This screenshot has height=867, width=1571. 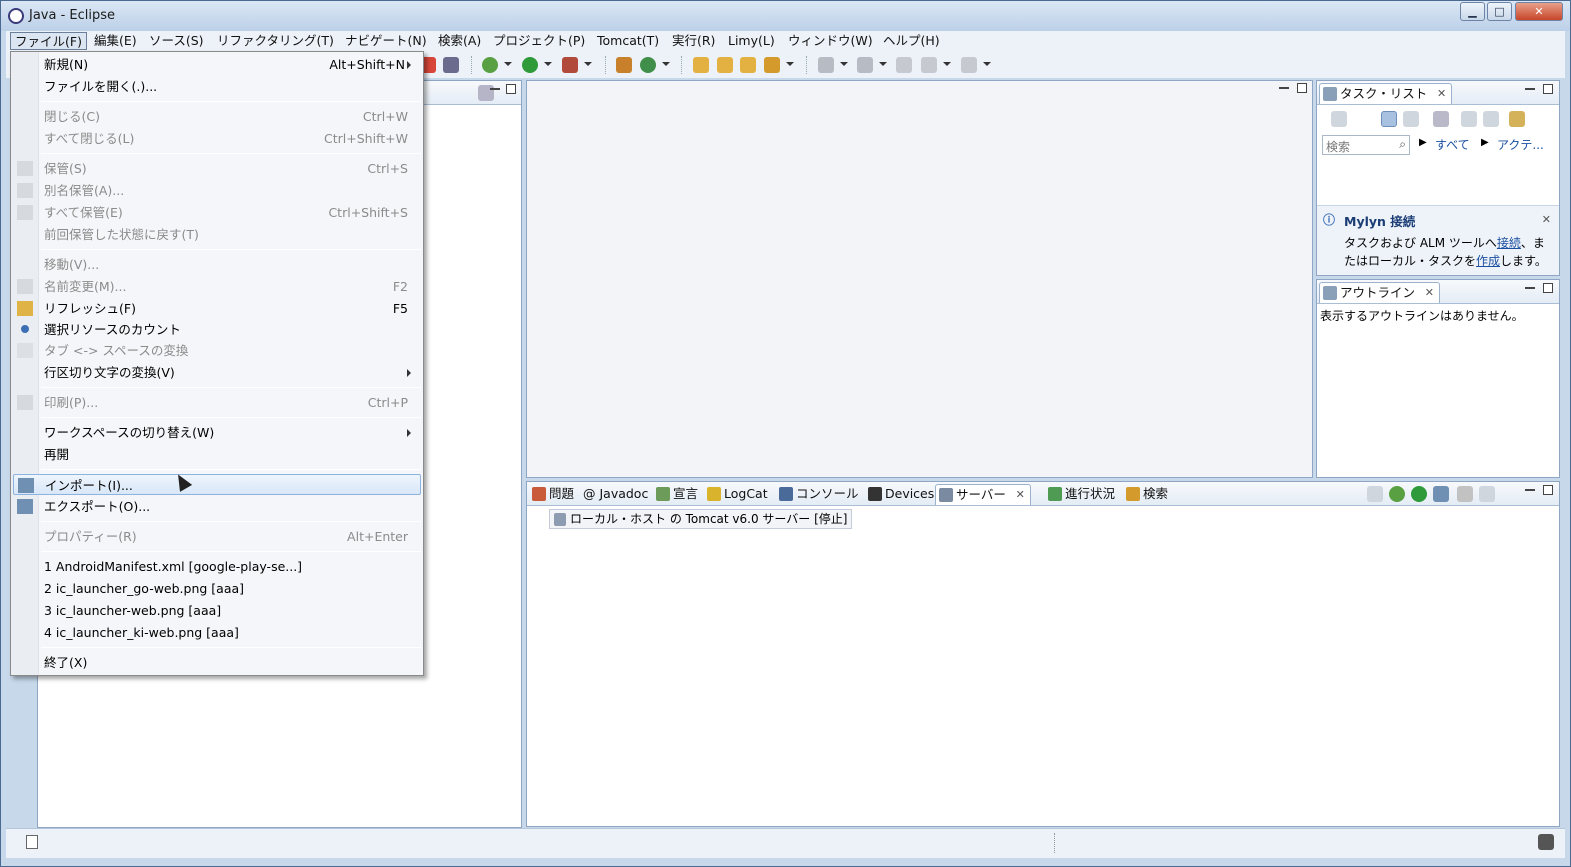 What do you see at coordinates (1380, 292) in the screenshot?
I see `tab-outline: アウトライン ✕` at bounding box center [1380, 292].